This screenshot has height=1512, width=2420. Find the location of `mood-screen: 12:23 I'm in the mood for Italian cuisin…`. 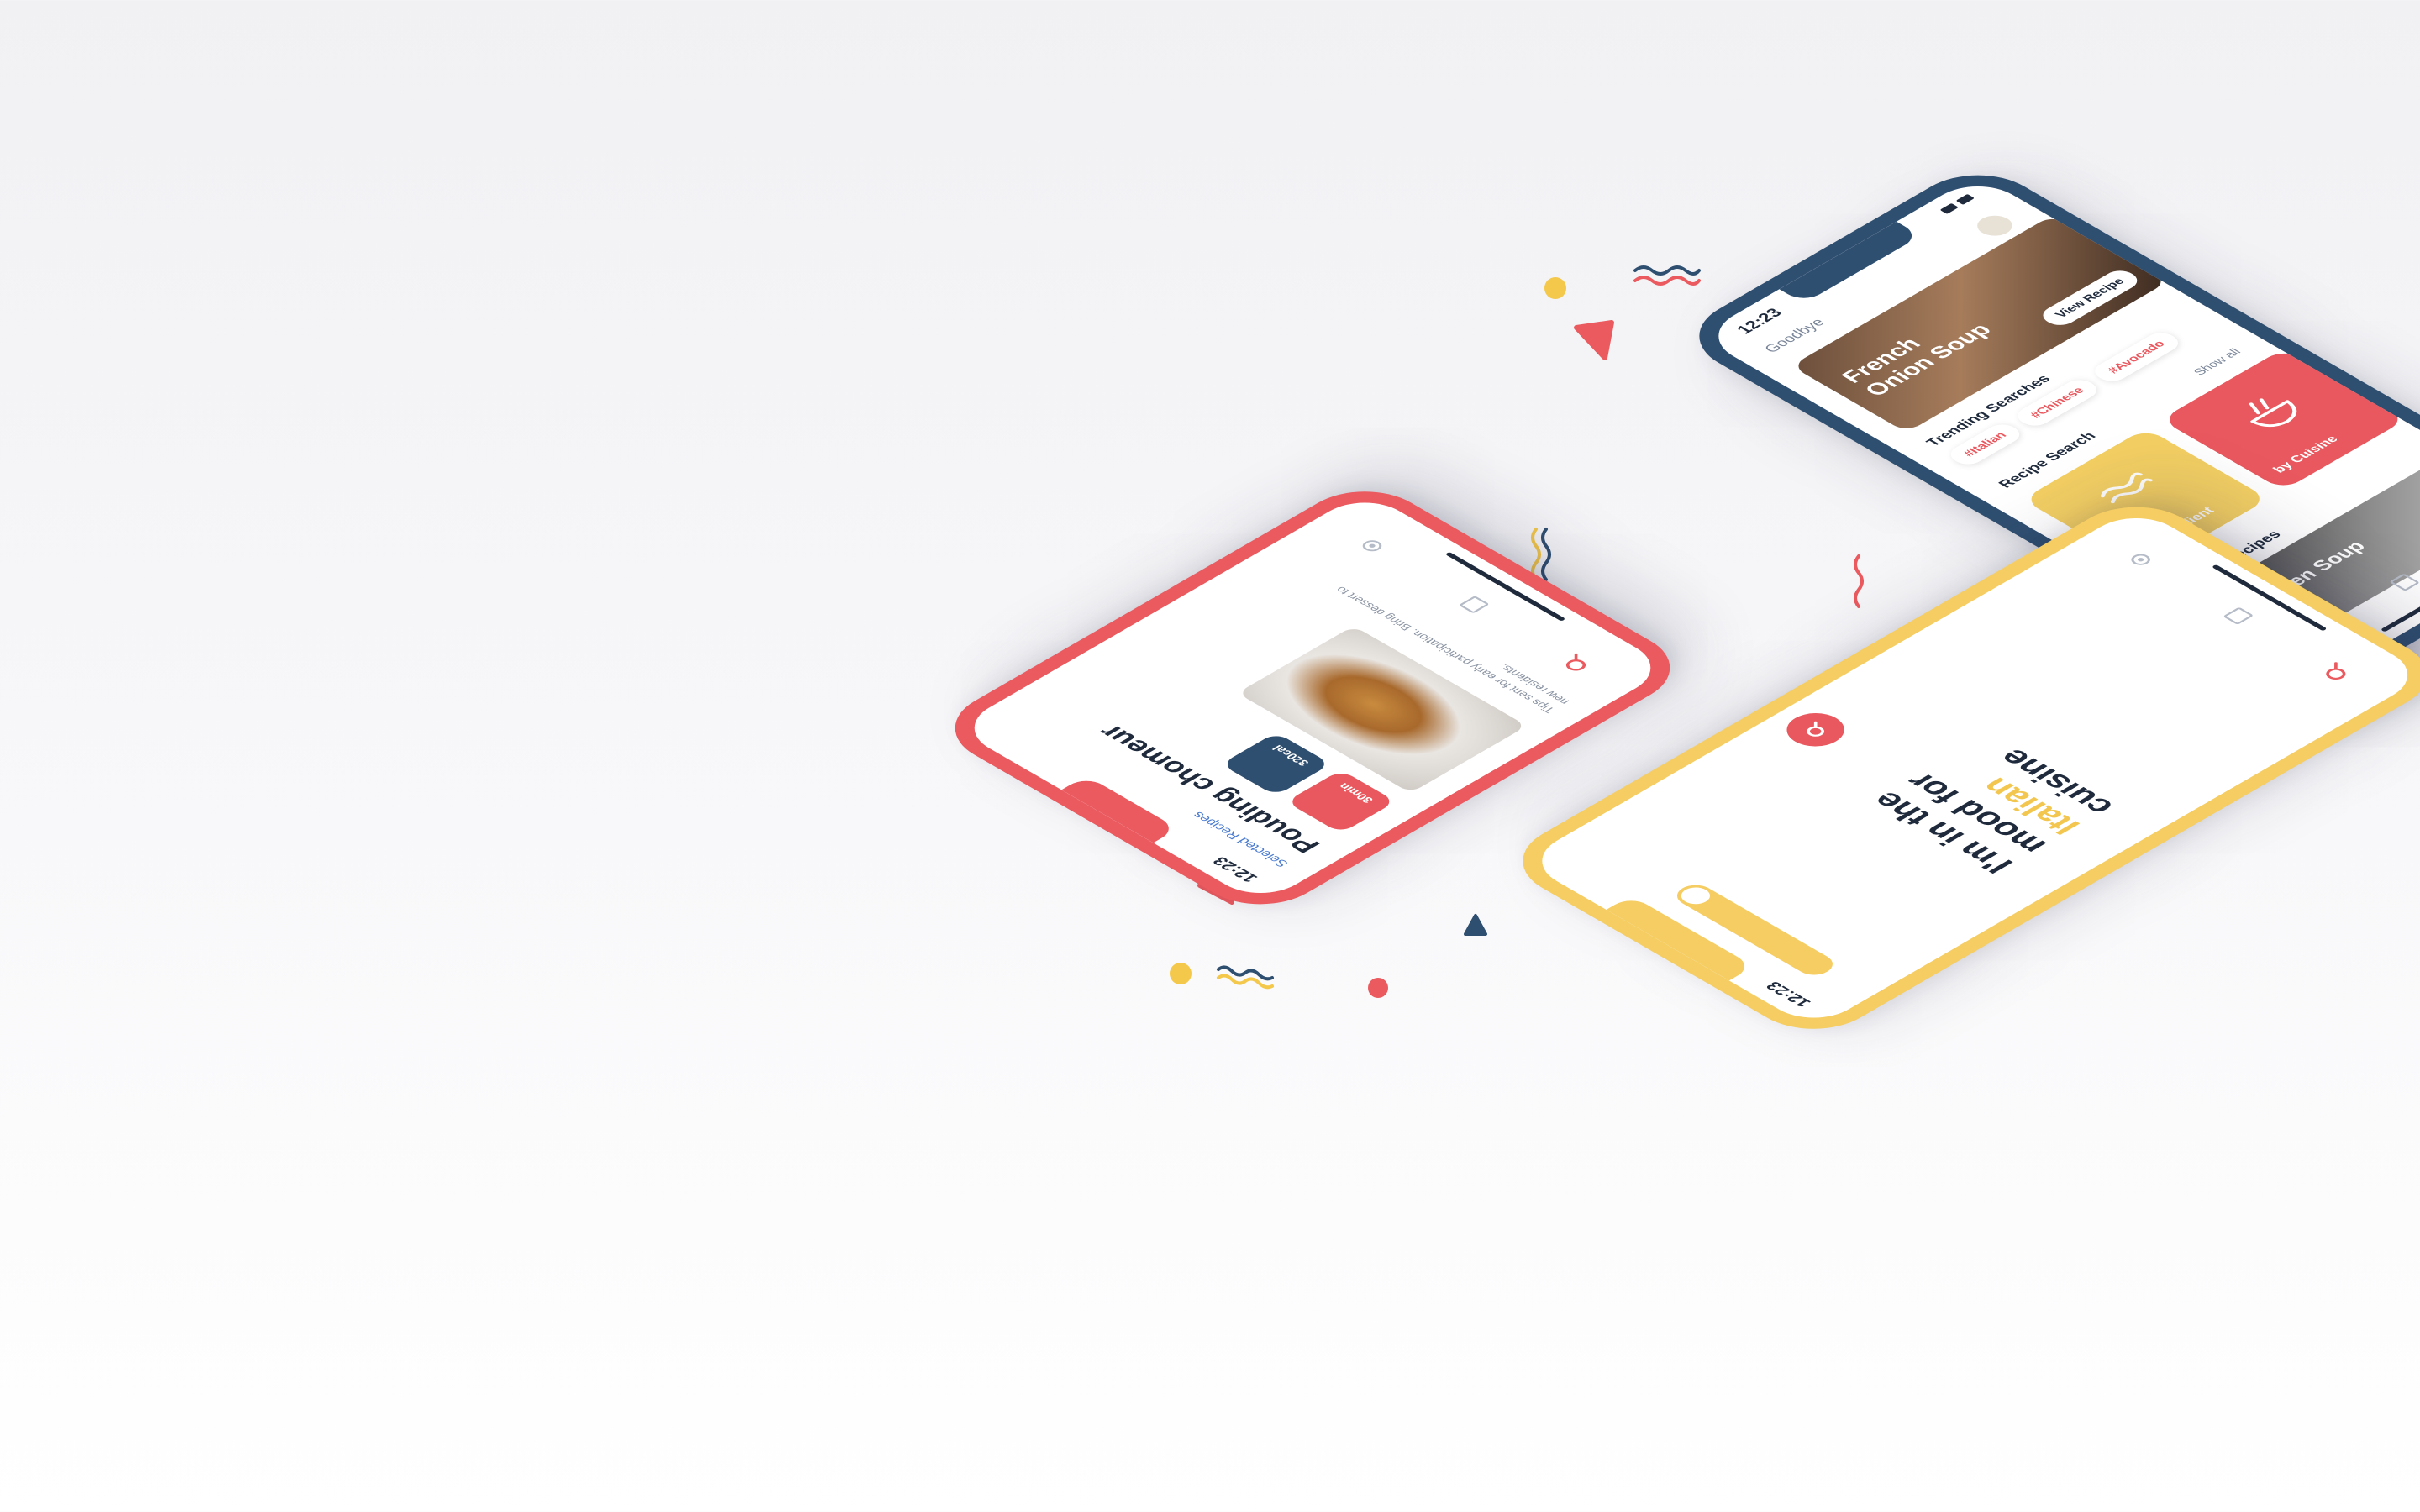

mood-screen: 12:23 I'm in the mood for Italian cuisin… is located at coordinates (1971, 768).